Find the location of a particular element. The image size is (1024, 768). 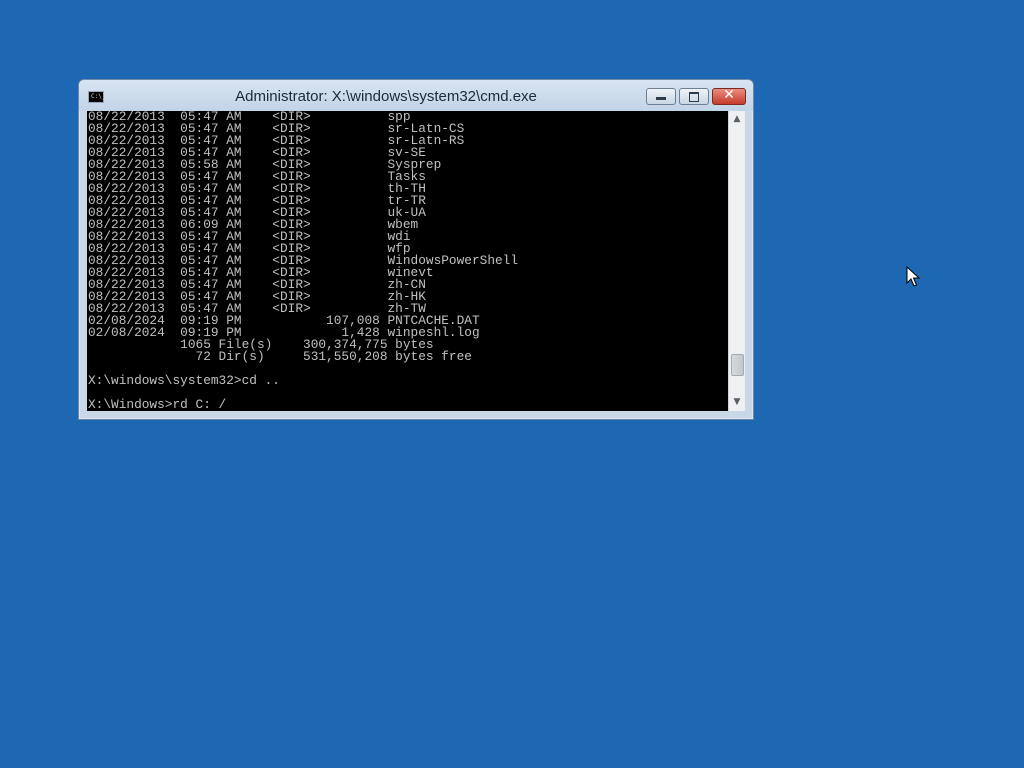

close-button: ✕ is located at coordinates (729, 96).